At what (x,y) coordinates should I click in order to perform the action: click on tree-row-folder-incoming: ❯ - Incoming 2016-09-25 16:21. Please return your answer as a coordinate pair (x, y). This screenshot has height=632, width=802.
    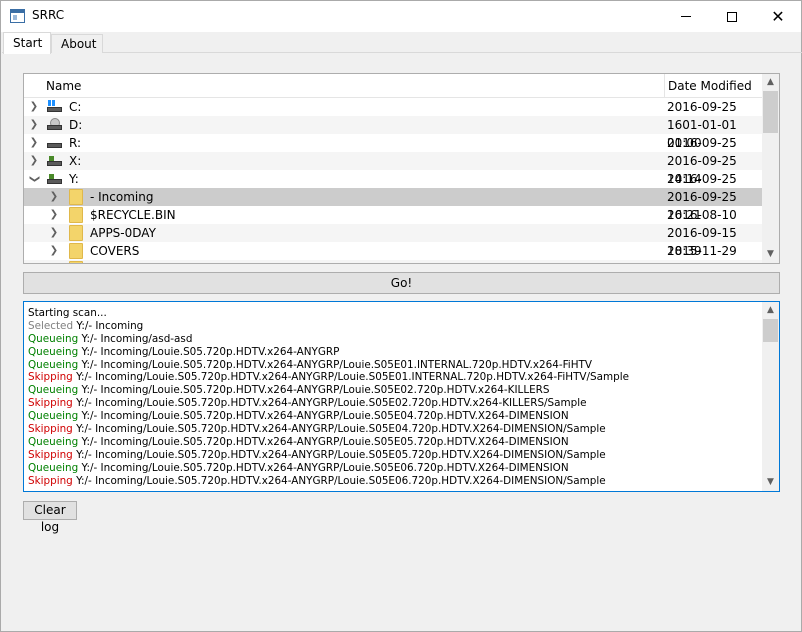
    Looking at the image, I should click on (393, 205).